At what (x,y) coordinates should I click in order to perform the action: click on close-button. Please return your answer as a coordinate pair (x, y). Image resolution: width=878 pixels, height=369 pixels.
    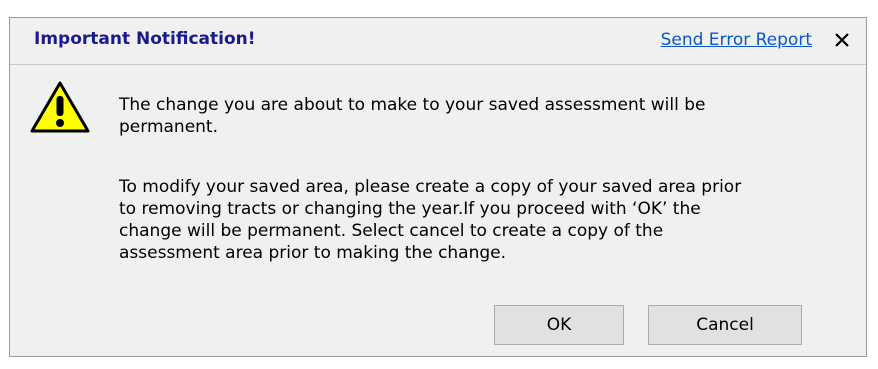
    Looking at the image, I should click on (842, 40).